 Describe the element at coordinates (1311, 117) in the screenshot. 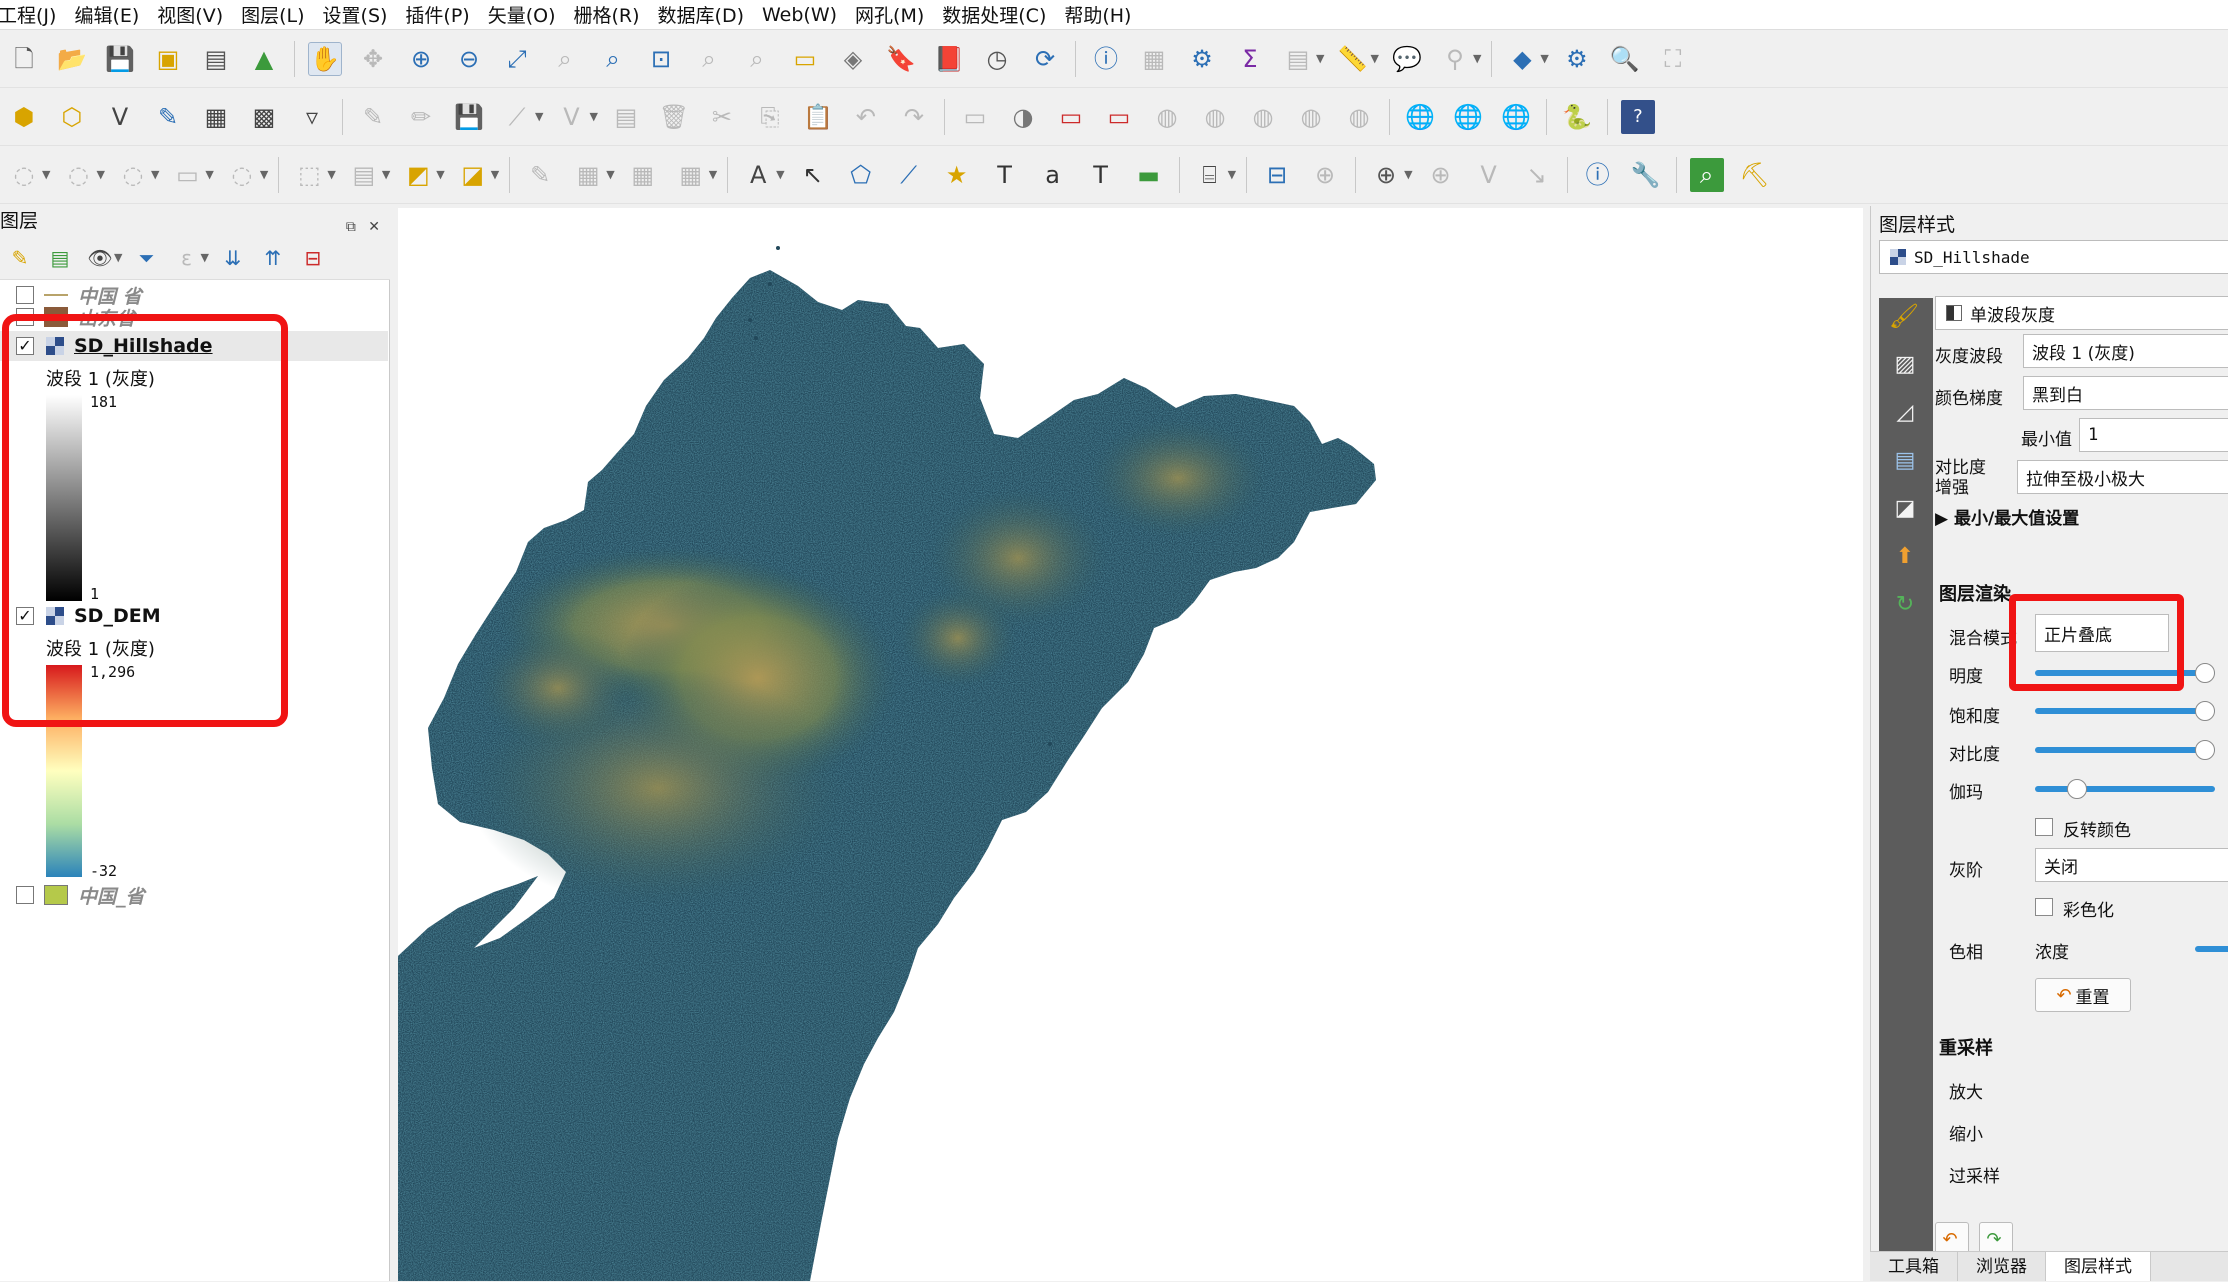

I see `change-label-icon: ◍` at that location.